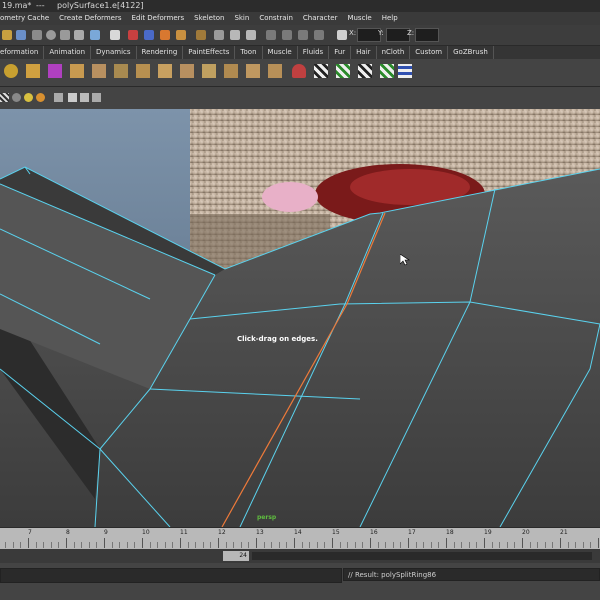 The height and width of the screenshot is (600, 600). What do you see at coordinates (149, 35) in the screenshot?
I see `ipr-render-icon` at bounding box center [149, 35].